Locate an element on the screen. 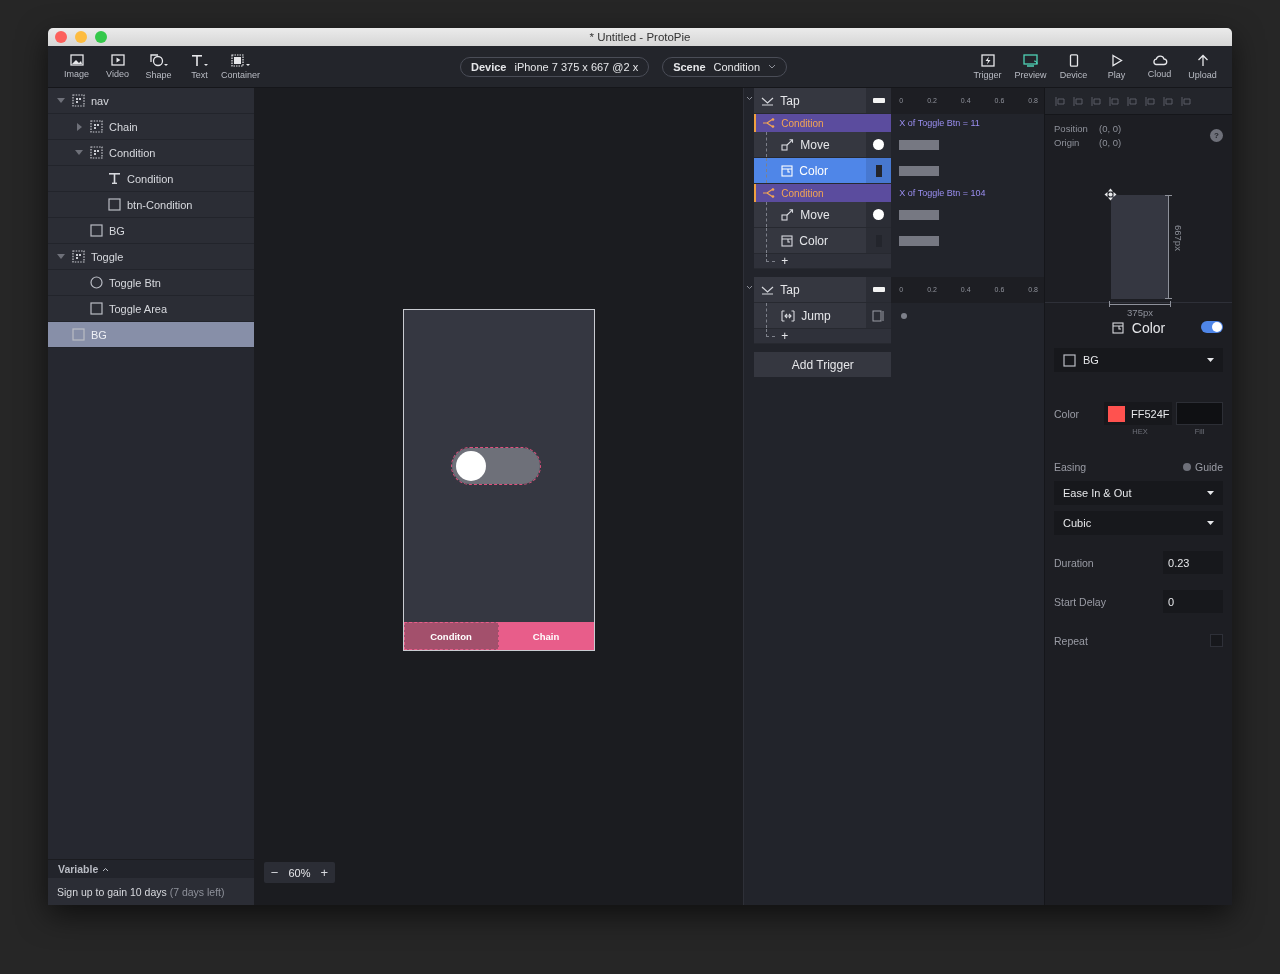  toolbar-button: Trigger is located at coordinates (987, 66).